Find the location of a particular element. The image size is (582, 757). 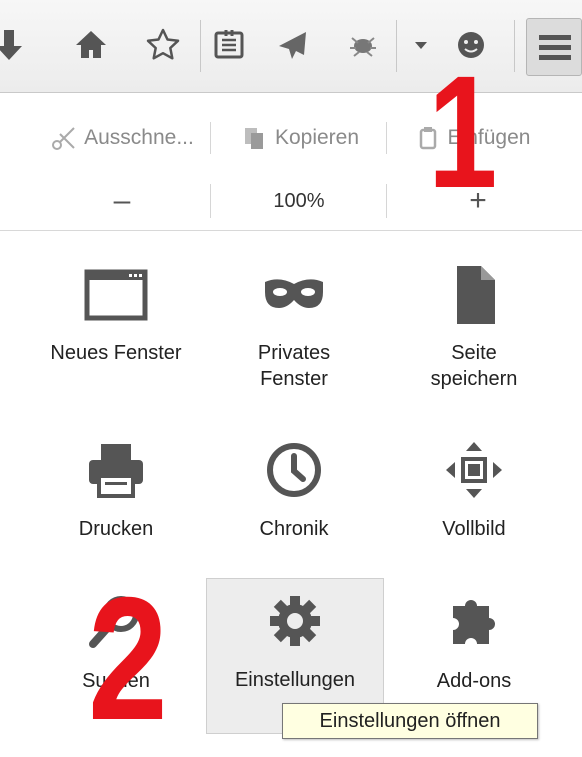

history-label: Chronik is located at coordinates (294, 529).